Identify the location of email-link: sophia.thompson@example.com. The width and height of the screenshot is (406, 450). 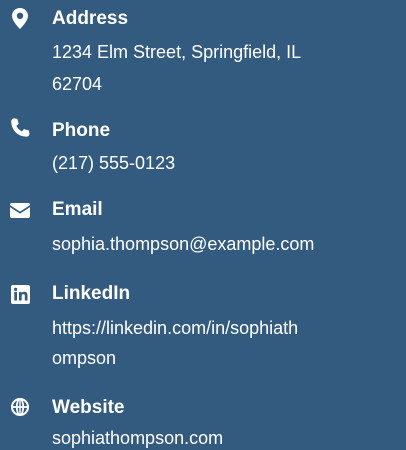
(224, 244).